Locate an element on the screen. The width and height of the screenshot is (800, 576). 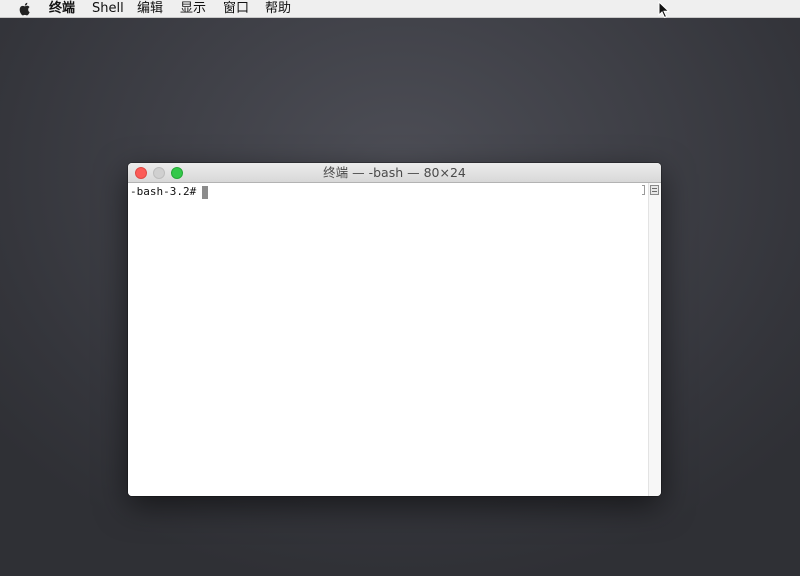
minimize-button is located at coordinates (159, 173).